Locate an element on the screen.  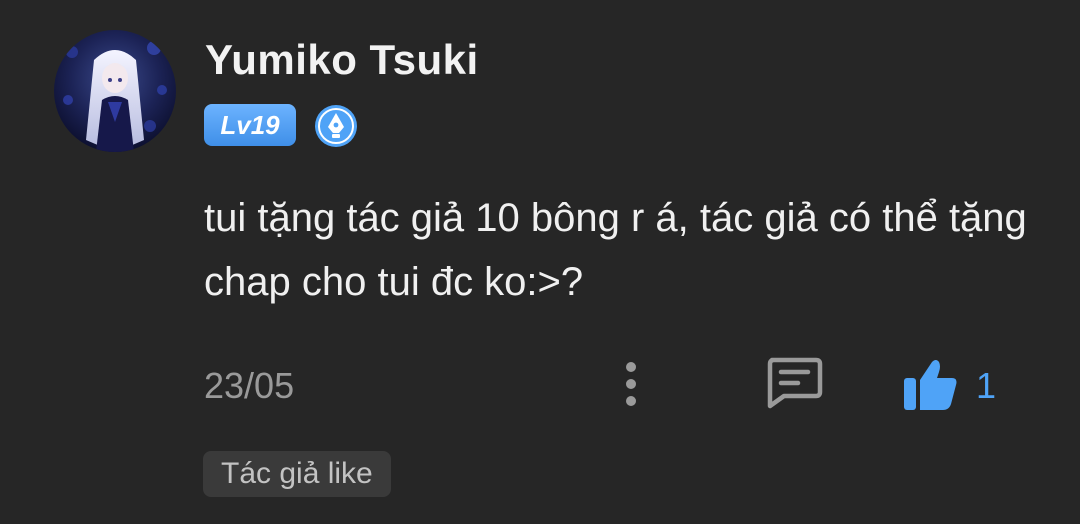
more-vertical-icon is located at coordinates (631, 384).